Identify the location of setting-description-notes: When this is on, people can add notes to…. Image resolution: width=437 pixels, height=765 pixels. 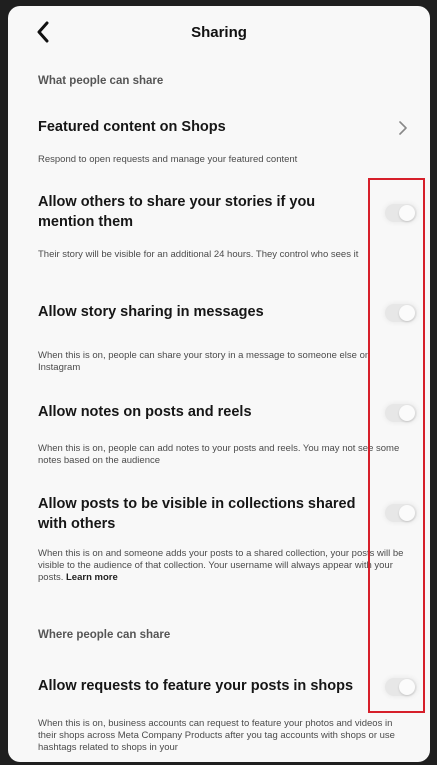
(219, 454).